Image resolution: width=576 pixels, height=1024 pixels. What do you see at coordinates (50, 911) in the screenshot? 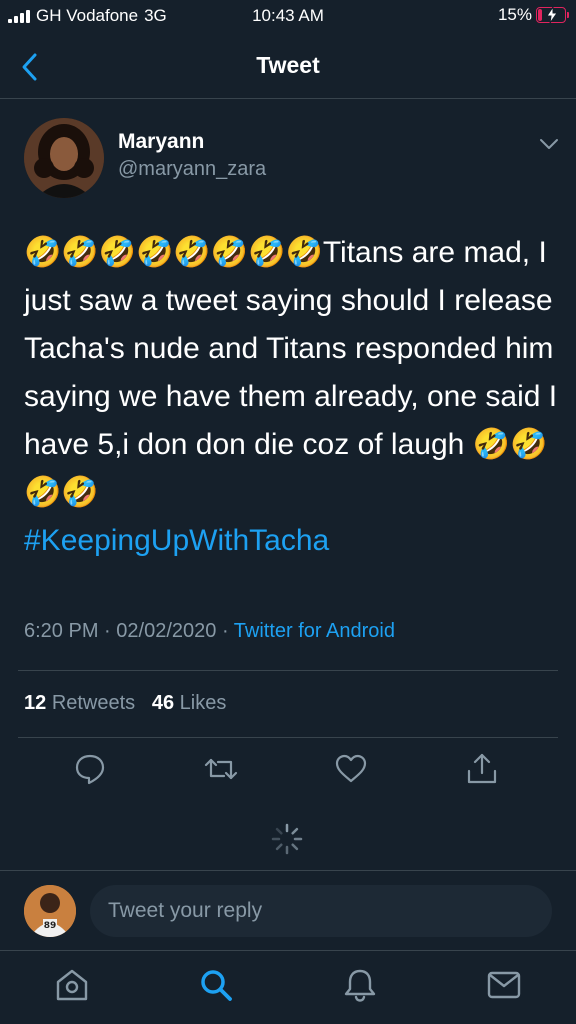
I see `user-avatar: 89` at bounding box center [50, 911].